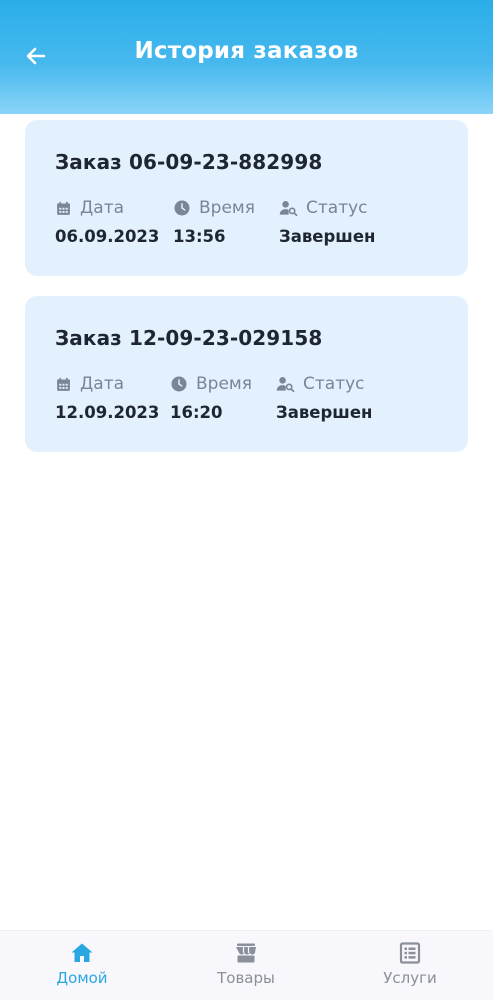 This screenshot has width=493, height=1000. I want to click on nav-label-products: Товары, so click(246, 978).